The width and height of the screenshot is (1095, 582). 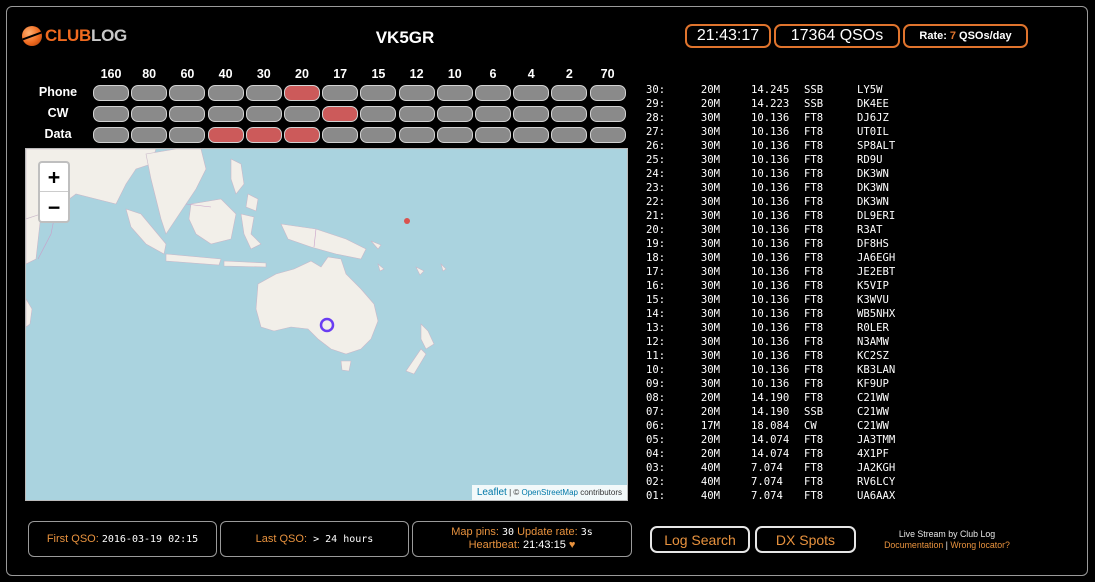 I want to click on qso-index: 21:, so click(x=656, y=216).